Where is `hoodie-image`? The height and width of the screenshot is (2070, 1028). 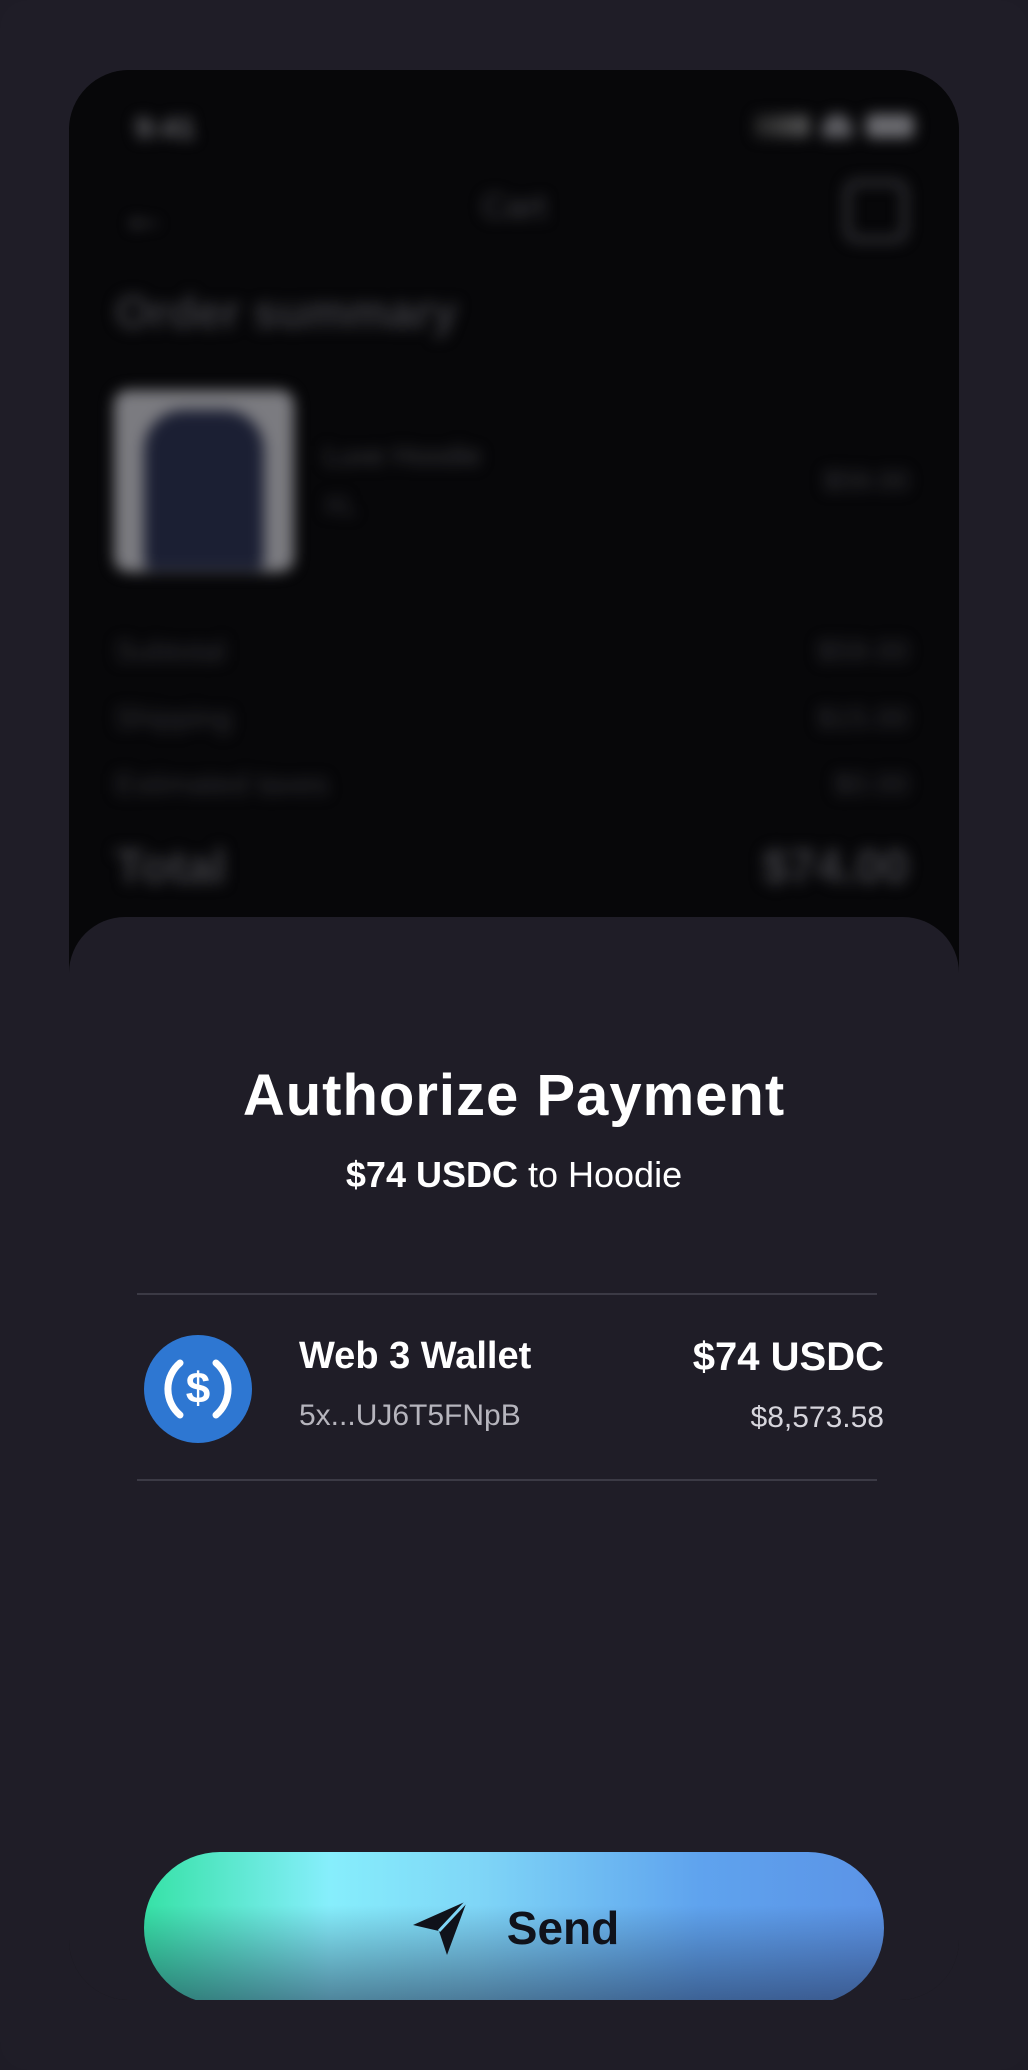
hoodie-image is located at coordinates (204, 490).